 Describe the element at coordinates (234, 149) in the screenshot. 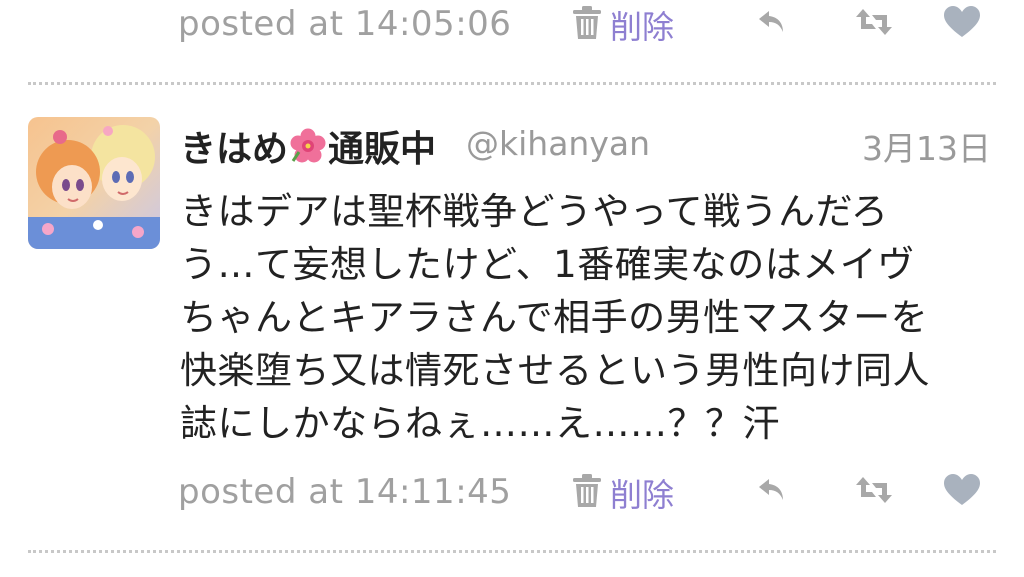

I see `display-name-part1: きはめ` at that location.